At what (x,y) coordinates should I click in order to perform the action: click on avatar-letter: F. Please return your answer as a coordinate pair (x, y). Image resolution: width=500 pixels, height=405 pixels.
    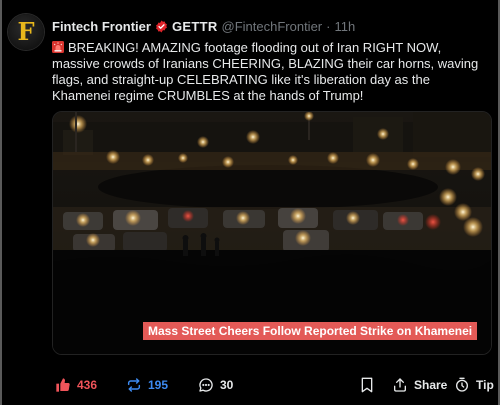
    Looking at the image, I should click on (26, 31).